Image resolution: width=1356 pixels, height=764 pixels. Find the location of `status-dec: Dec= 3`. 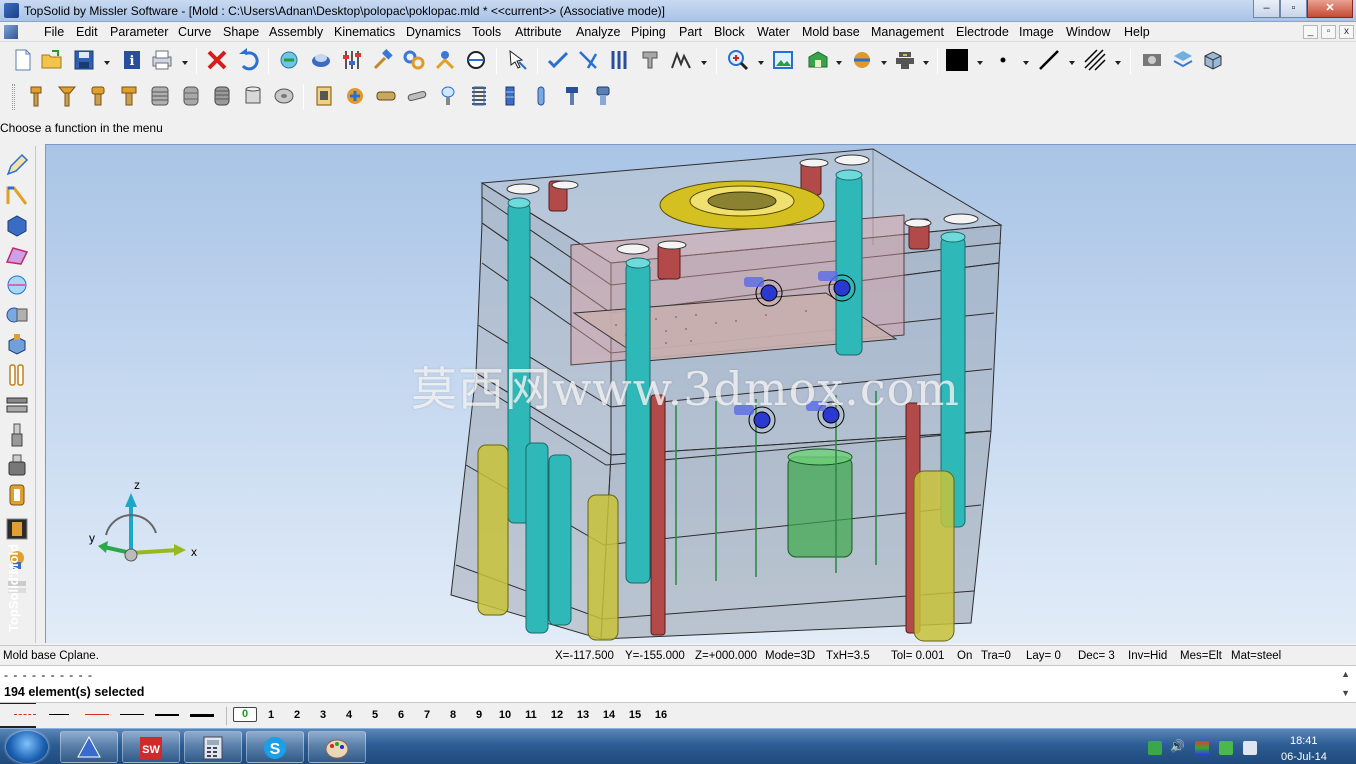

status-dec: Dec= 3 is located at coordinates (1096, 656).